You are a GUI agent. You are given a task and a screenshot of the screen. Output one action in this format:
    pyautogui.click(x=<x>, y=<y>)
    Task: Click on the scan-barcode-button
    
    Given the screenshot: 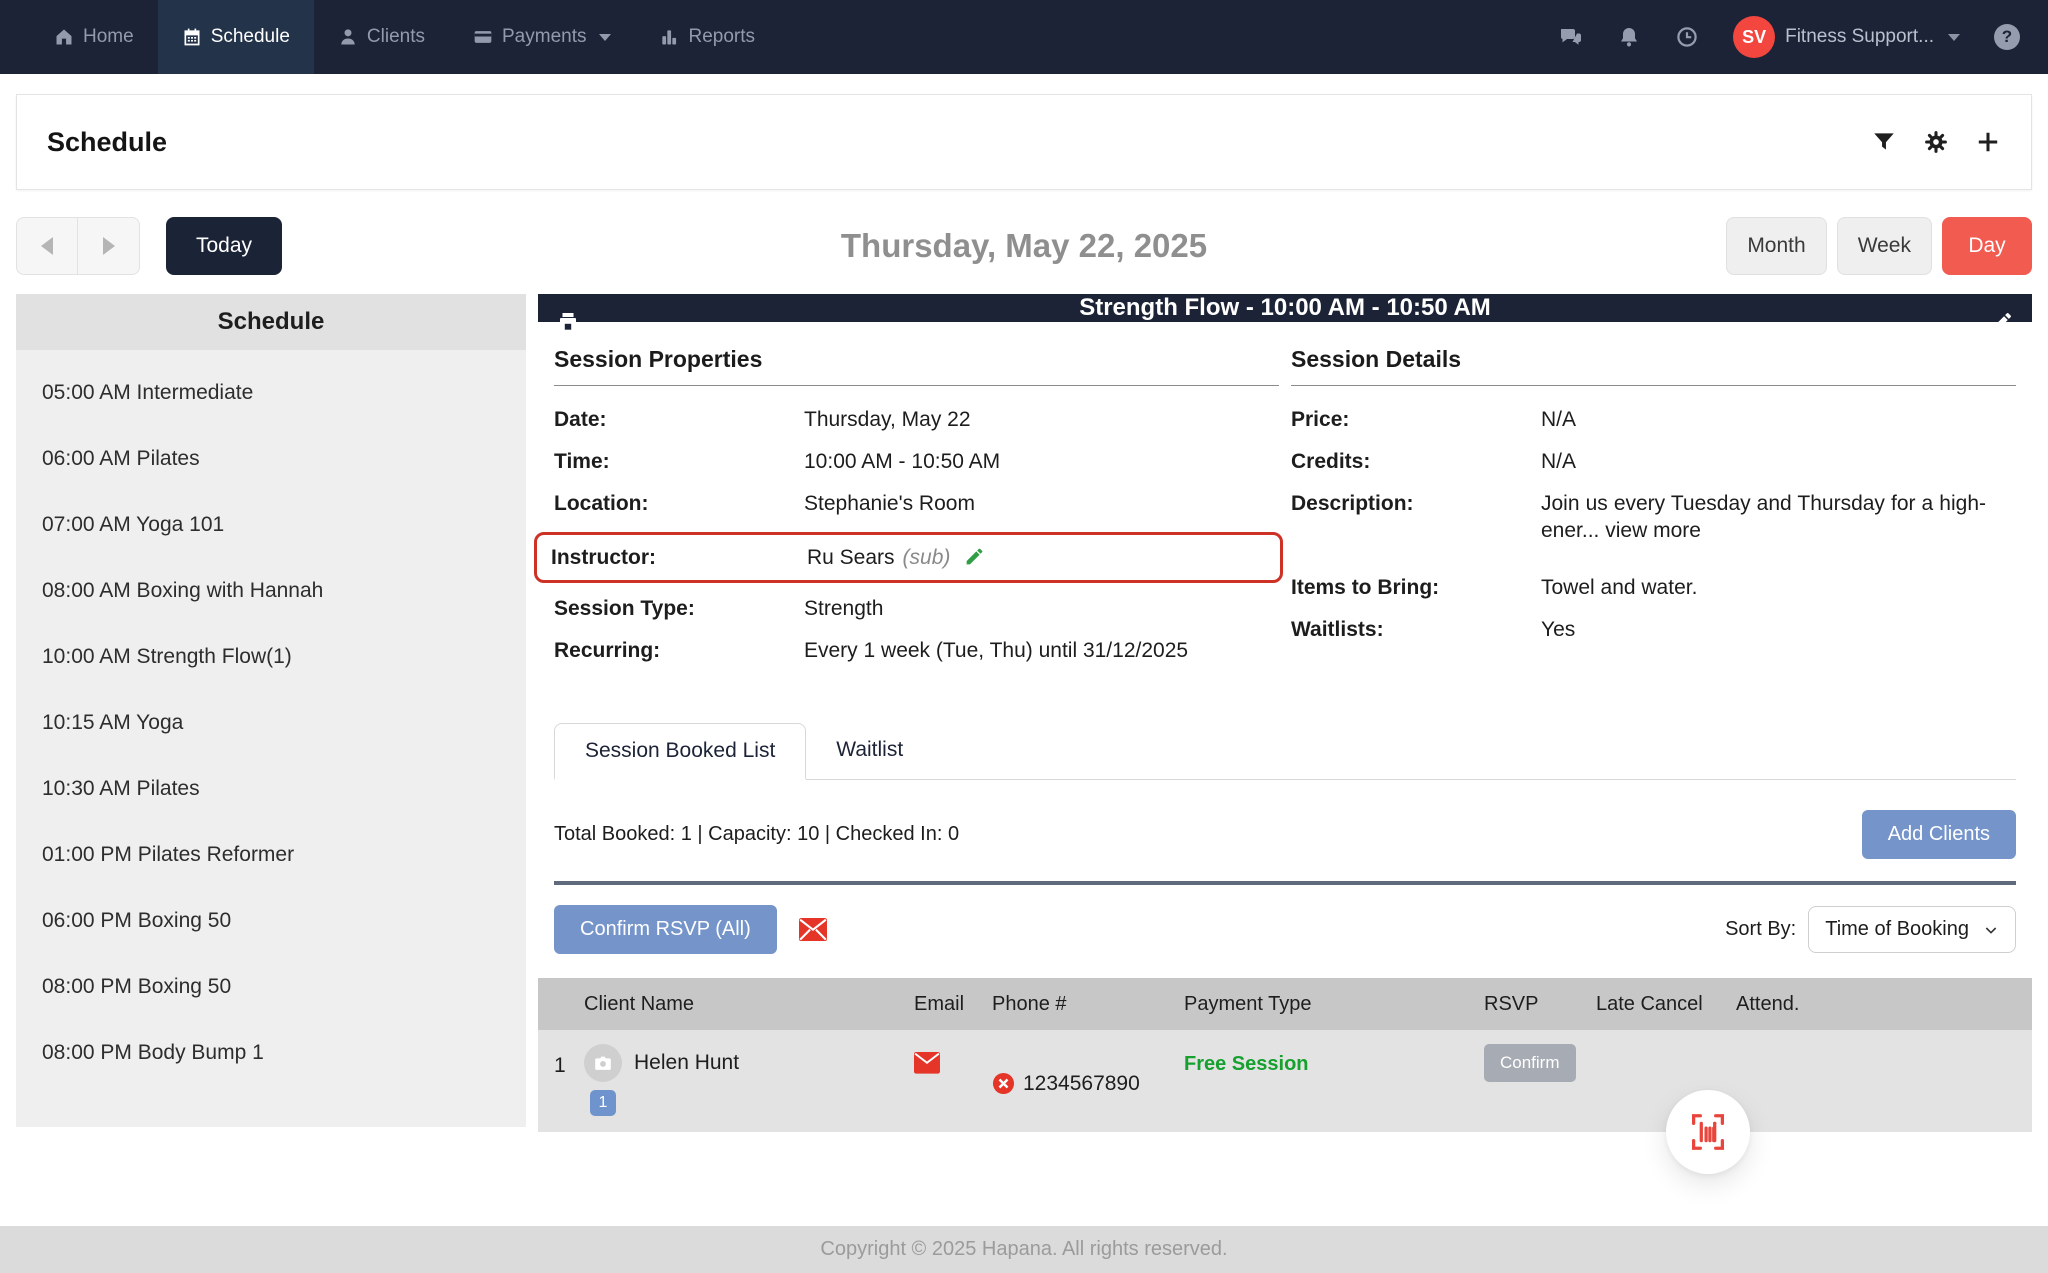 What is the action you would take?
    pyautogui.click(x=1708, y=1132)
    